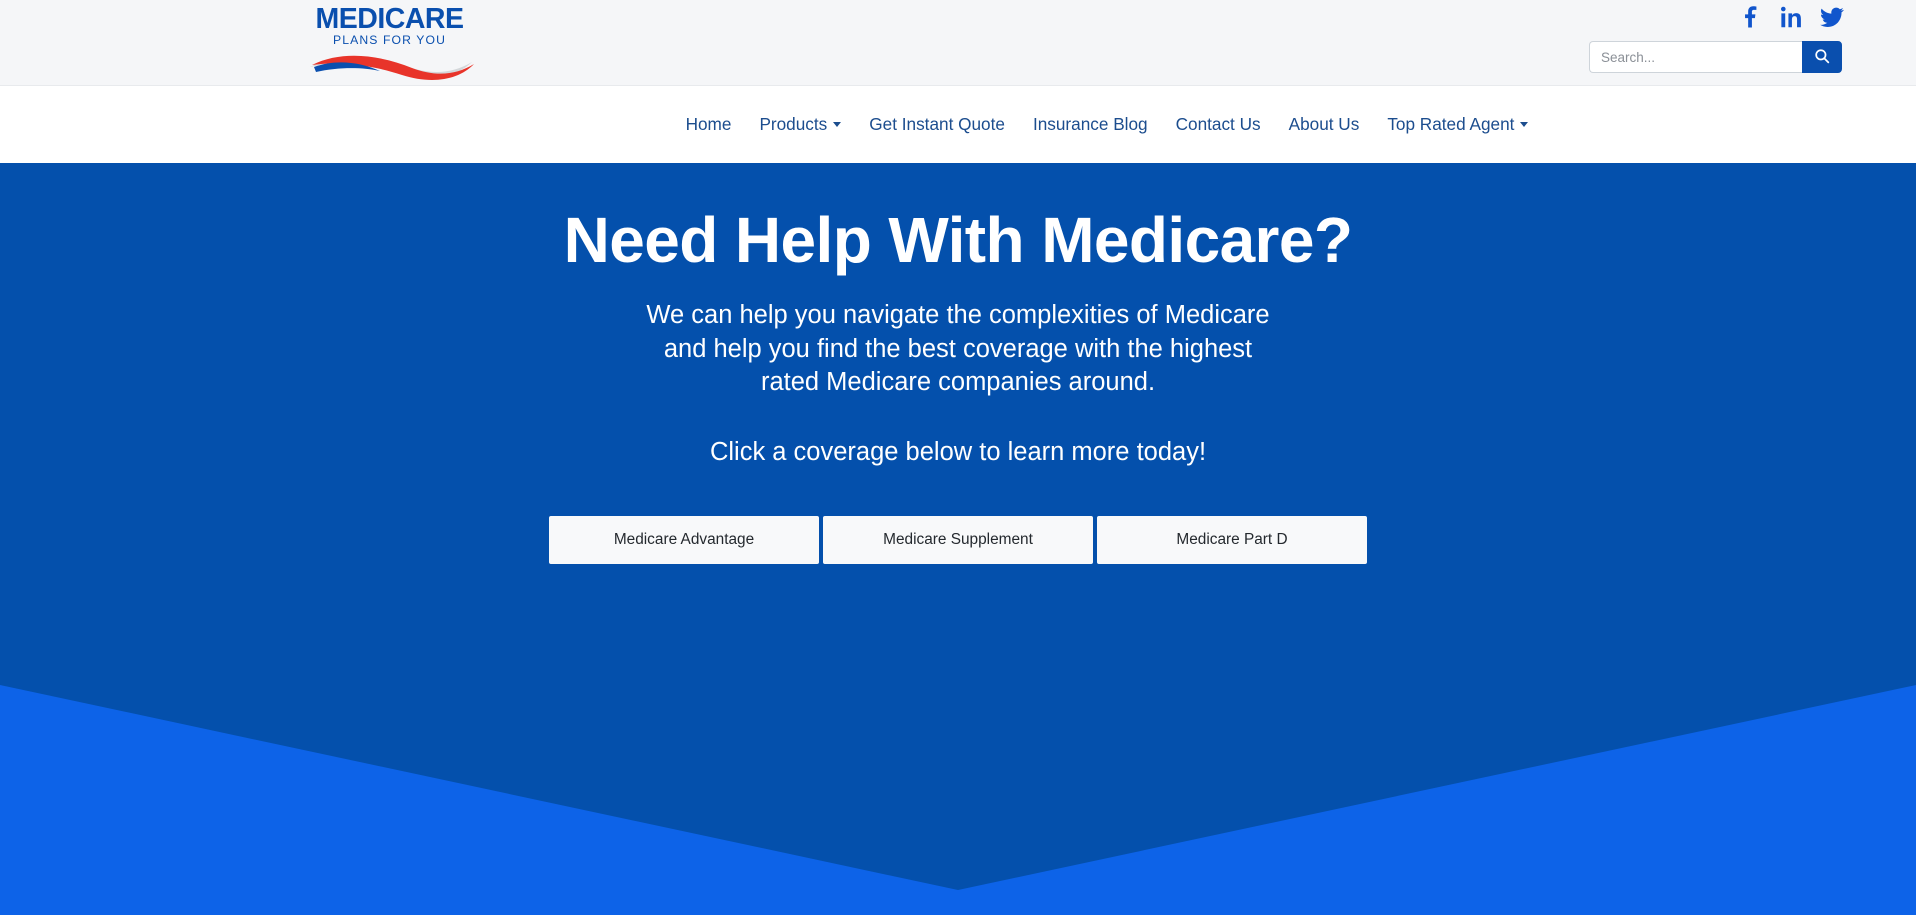  What do you see at coordinates (389, 19) in the screenshot?
I see `logo-wordmark: MEDICARE` at bounding box center [389, 19].